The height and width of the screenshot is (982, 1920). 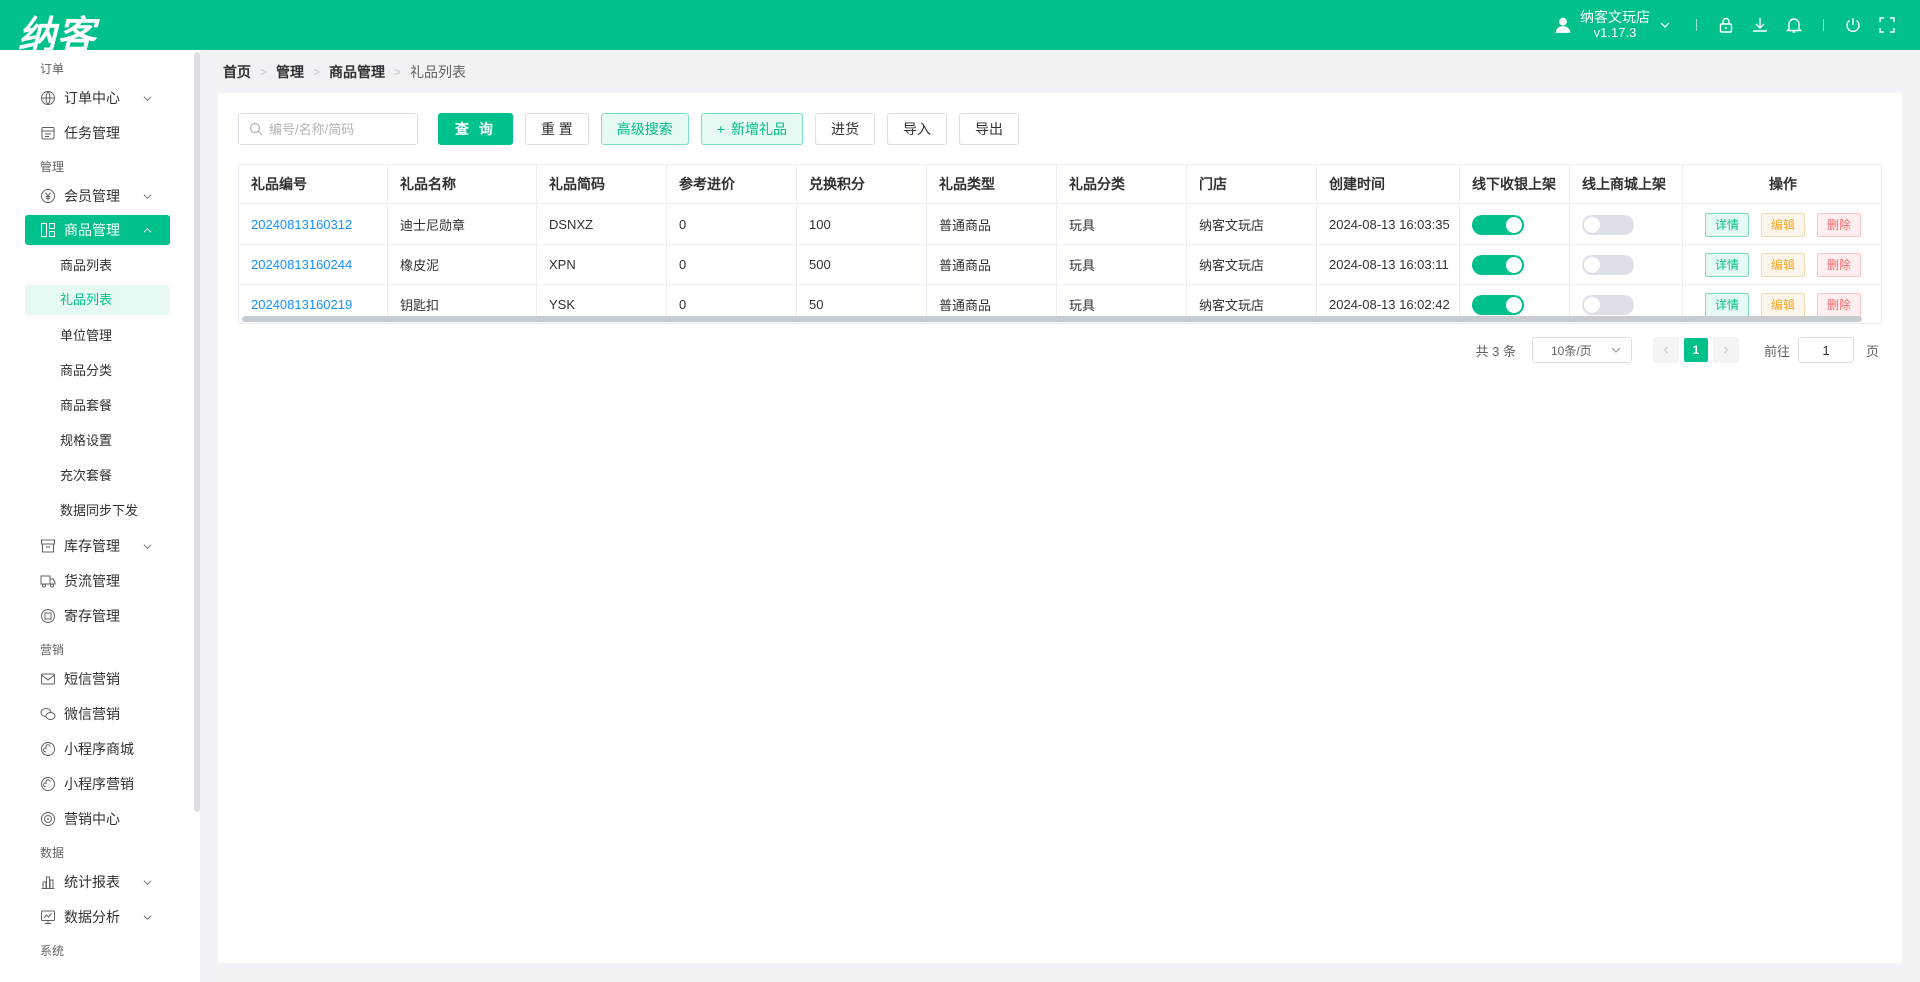 I want to click on column-header: 线上商城上架, so click(x=1626, y=184).